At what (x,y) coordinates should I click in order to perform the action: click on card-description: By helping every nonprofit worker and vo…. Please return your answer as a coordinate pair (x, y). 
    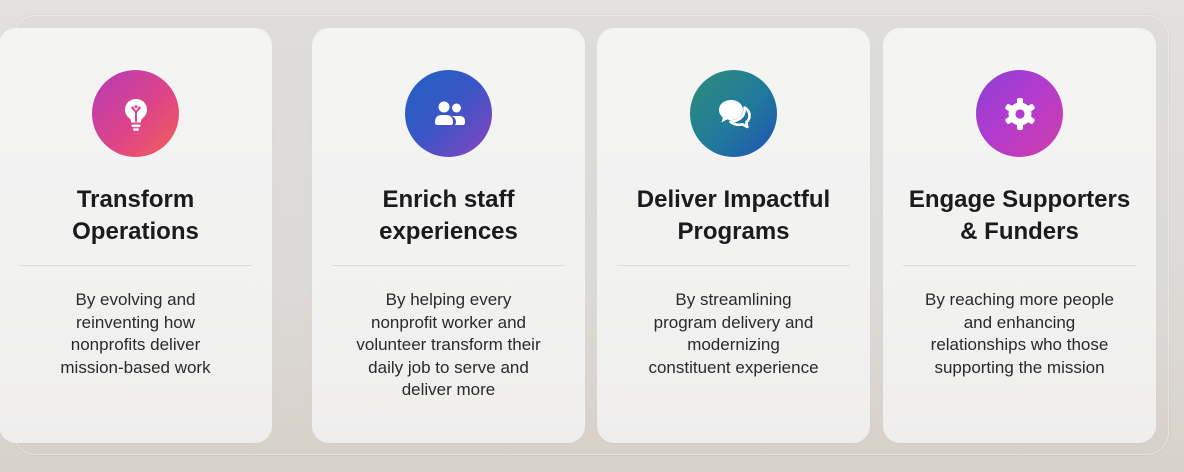
    Looking at the image, I should click on (448, 344).